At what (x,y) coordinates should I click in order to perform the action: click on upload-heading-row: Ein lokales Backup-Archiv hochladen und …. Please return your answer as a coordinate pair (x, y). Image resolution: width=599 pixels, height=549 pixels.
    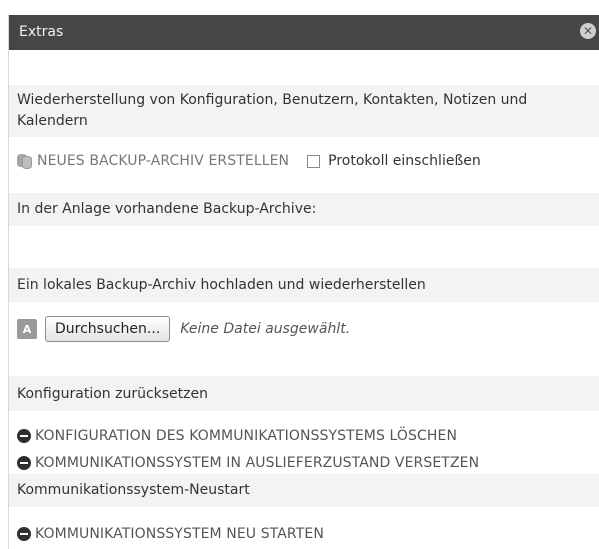
    Looking at the image, I should click on (304, 285).